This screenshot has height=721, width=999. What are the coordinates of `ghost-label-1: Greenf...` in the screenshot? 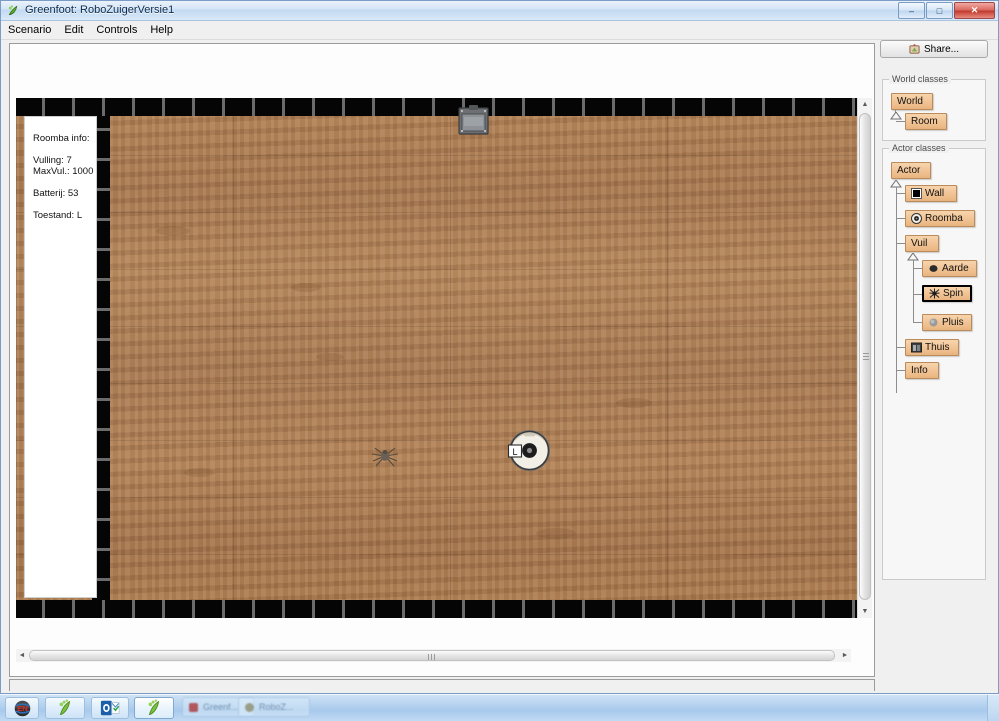 It's located at (221, 707).